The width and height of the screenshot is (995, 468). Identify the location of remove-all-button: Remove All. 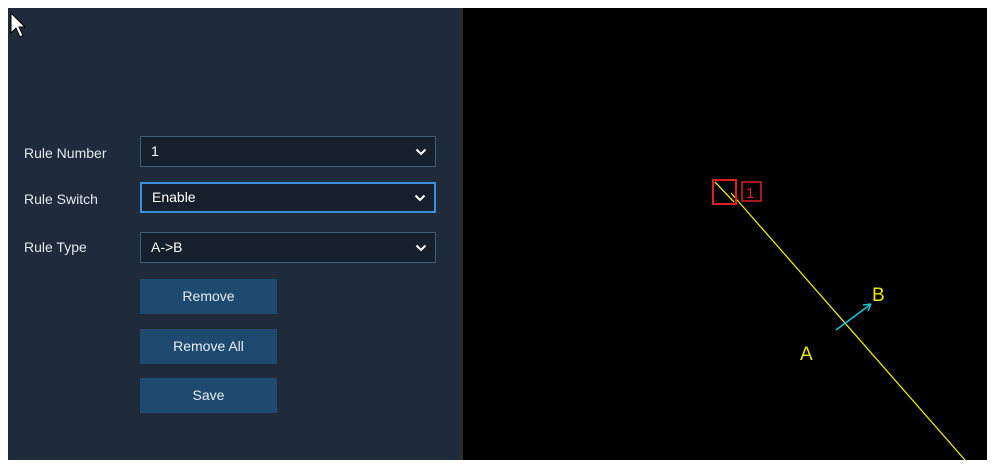
(208, 346).